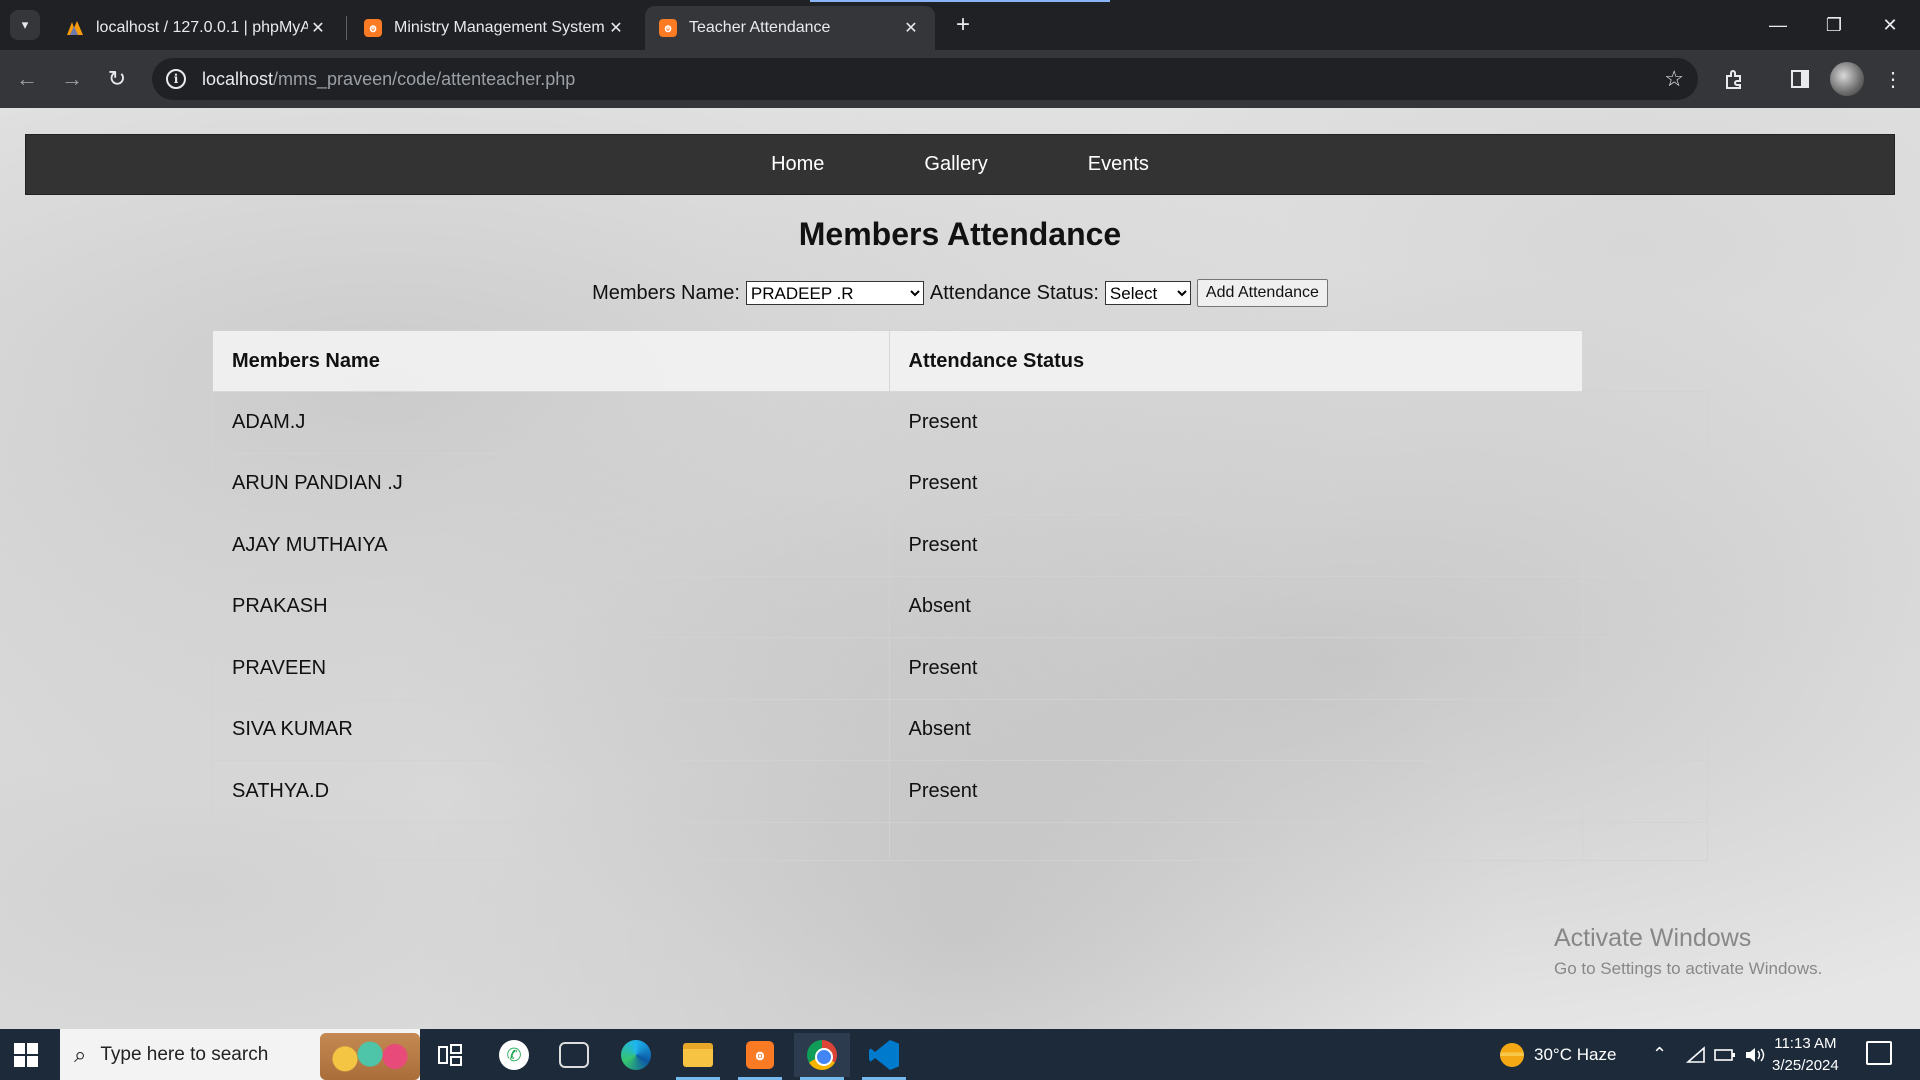 The width and height of the screenshot is (1920, 1080). What do you see at coordinates (238, 78) in the screenshot?
I see `url-host: localhost` at bounding box center [238, 78].